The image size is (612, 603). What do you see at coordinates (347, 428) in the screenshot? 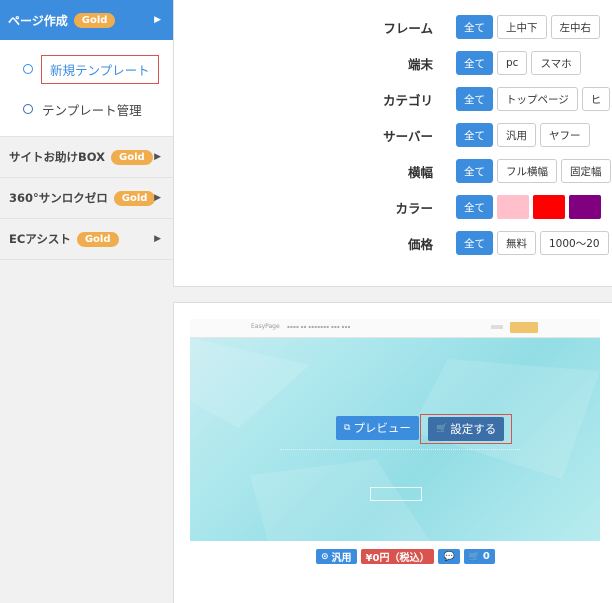
I see `external-link-icon: ⧉` at bounding box center [347, 428].